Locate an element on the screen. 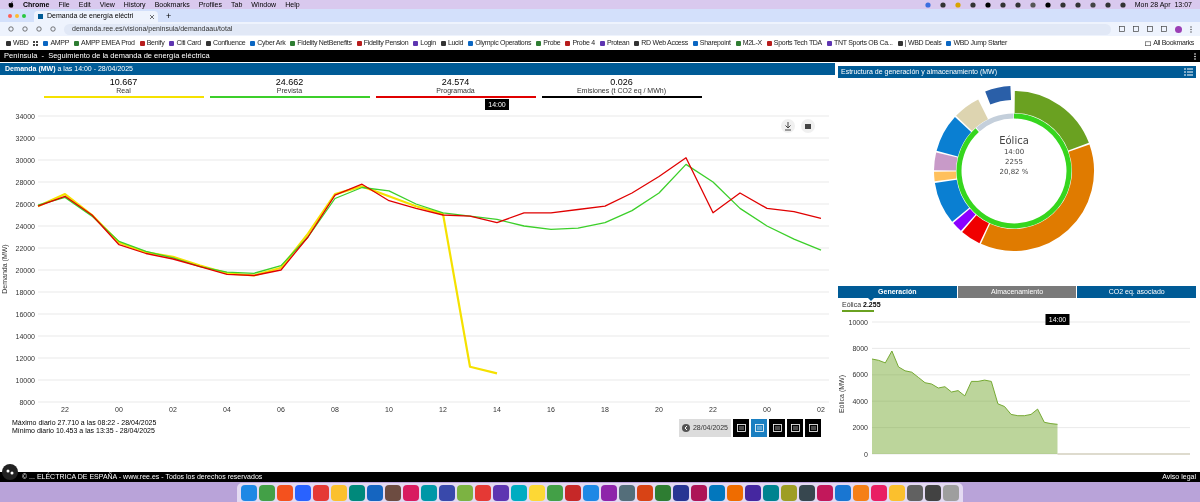  avatar-icon is located at coordinates (1178, 29).